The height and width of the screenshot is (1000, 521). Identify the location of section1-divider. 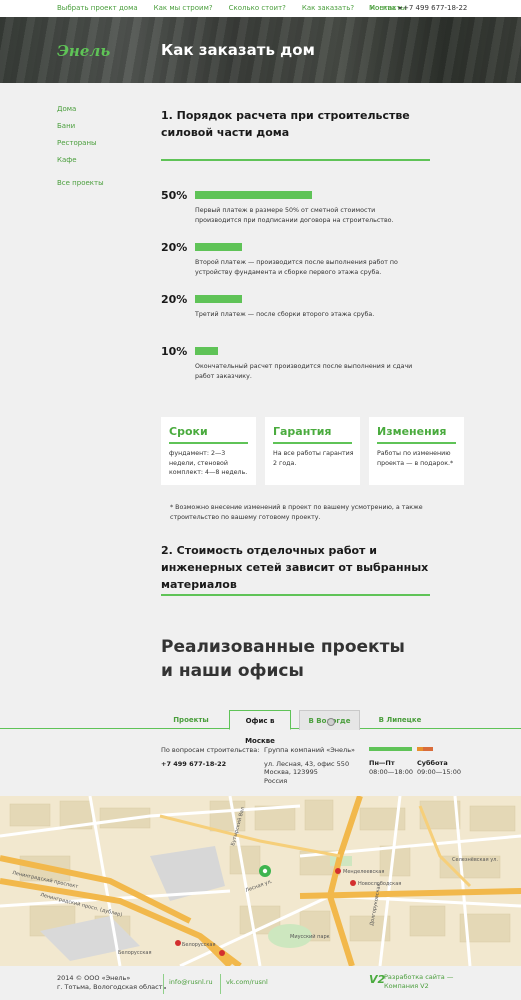
(295, 160).